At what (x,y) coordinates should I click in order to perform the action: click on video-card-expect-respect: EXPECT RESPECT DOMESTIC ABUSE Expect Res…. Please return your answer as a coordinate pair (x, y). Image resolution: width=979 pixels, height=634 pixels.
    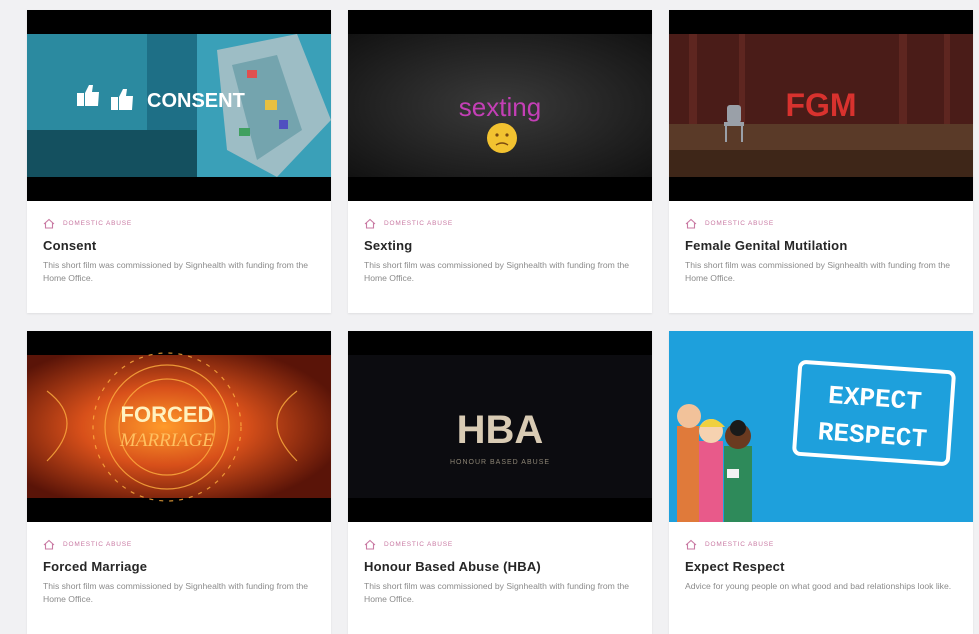
    Looking at the image, I should click on (821, 482).